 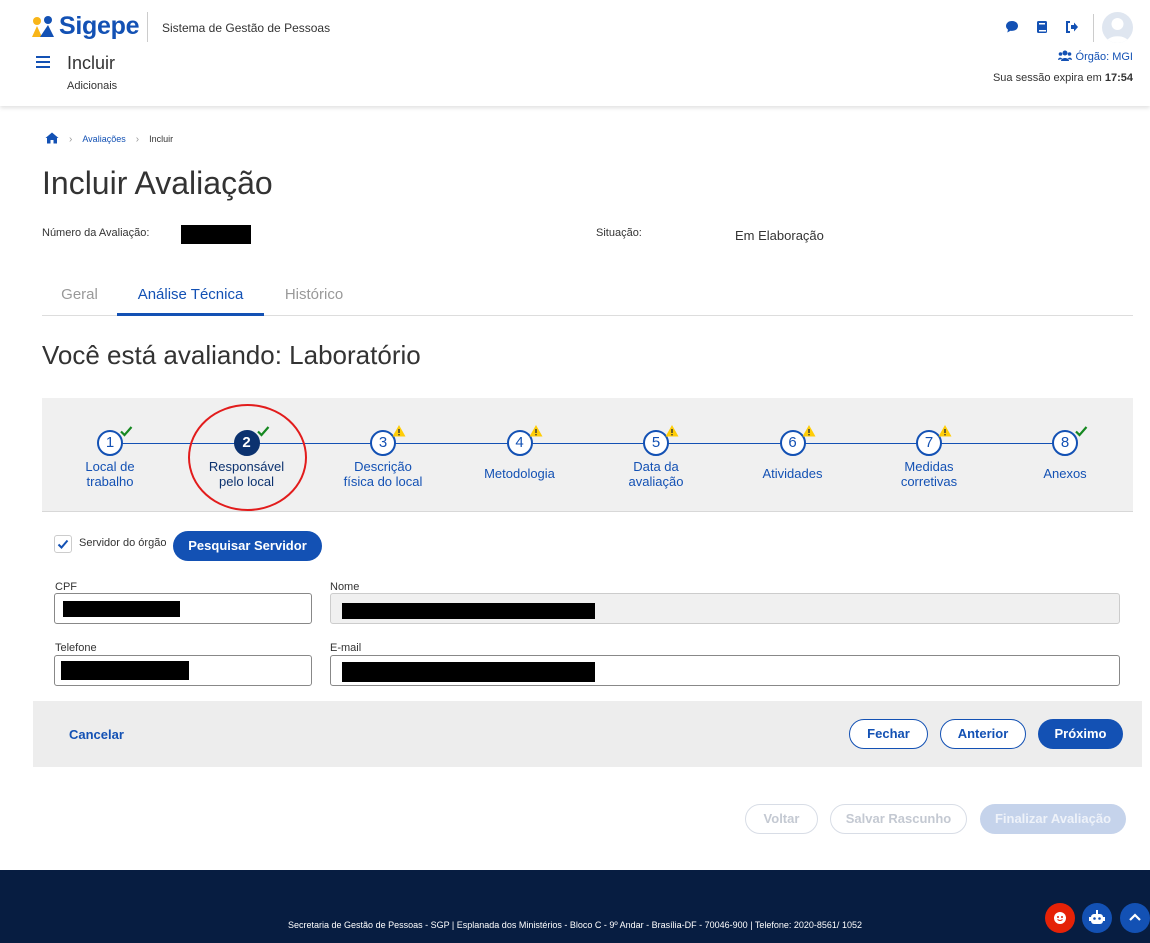 I want to click on session-time: 17:54, so click(x=1118, y=78).